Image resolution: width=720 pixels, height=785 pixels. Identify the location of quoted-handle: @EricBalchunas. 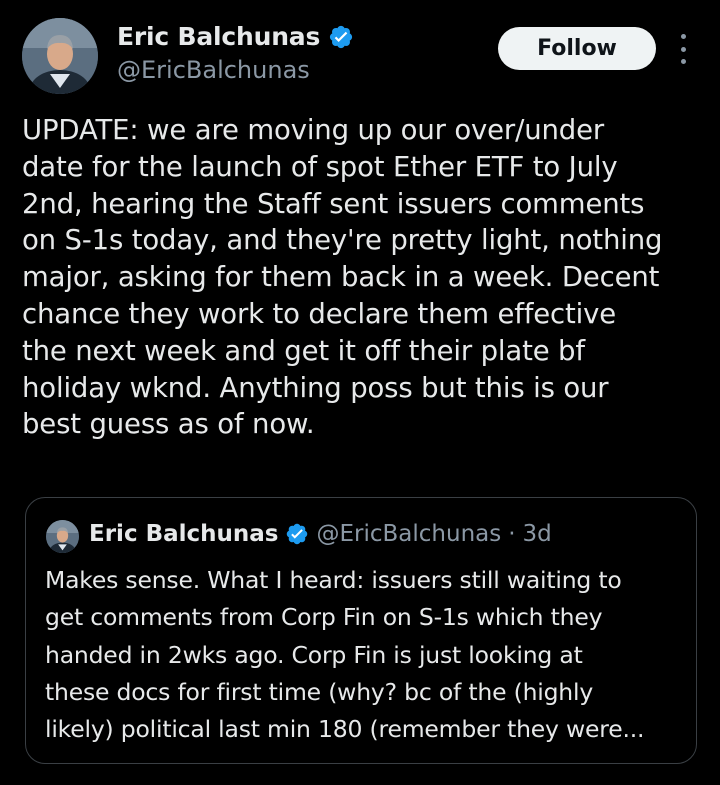
(409, 534).